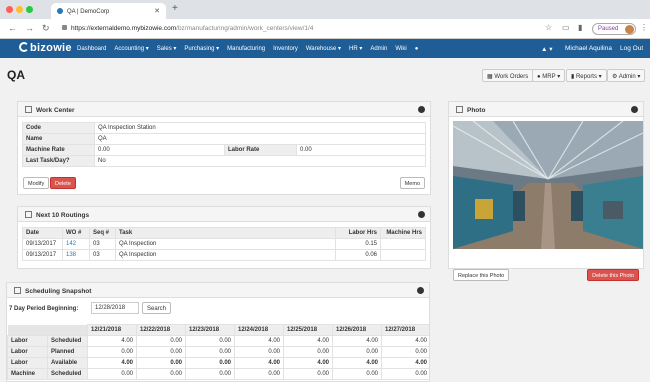 The image size is (650, 382). Describe the element at coordinates (63, 215) in the screenshot. I see `panel-title: Next 10 Routings` at that location.